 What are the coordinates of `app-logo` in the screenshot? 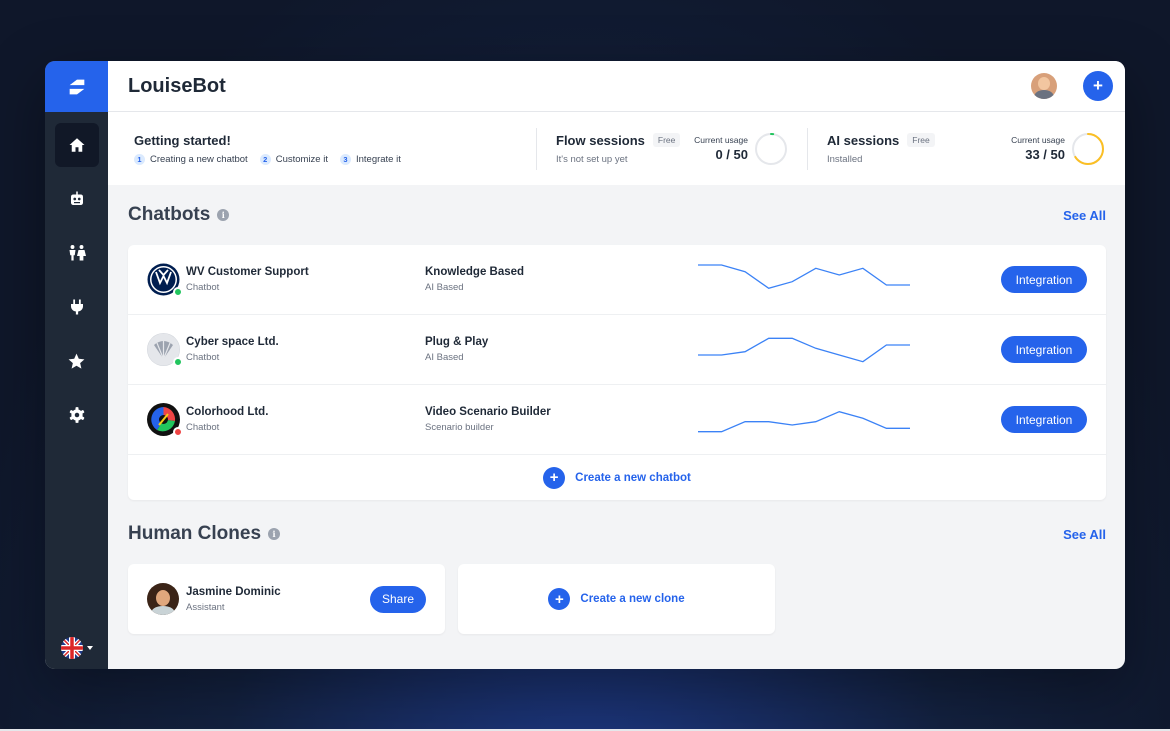 It's located at (76, 86).